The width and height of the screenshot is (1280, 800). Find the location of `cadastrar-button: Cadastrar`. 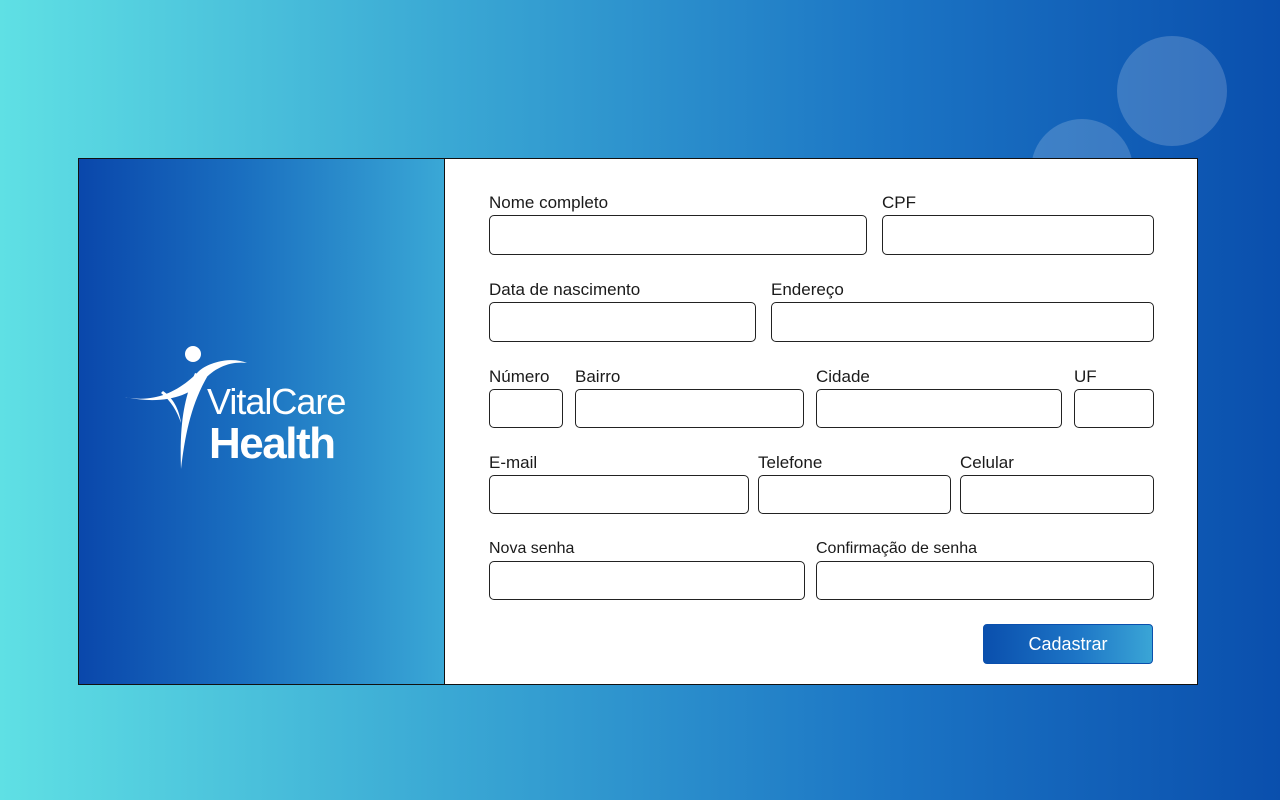

cadastrar-button: Cadastrar is located at coordinates (1068, 644).